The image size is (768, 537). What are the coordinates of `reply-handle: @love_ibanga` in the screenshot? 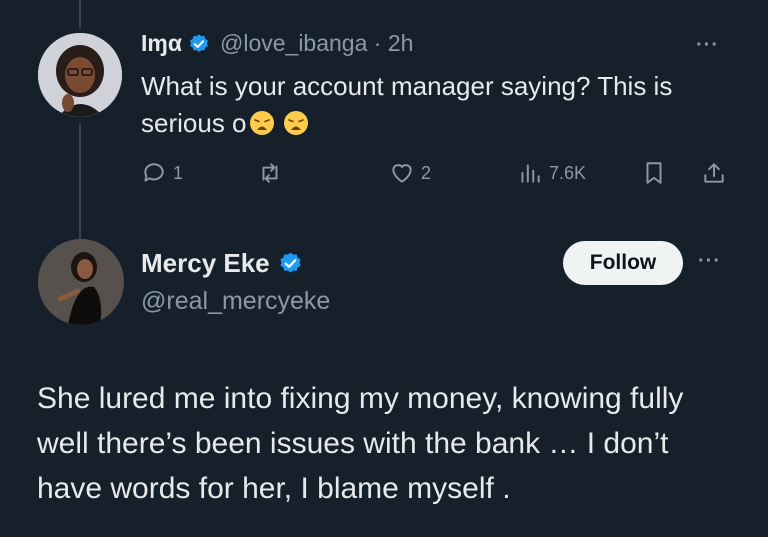 It's located at (293, 43).